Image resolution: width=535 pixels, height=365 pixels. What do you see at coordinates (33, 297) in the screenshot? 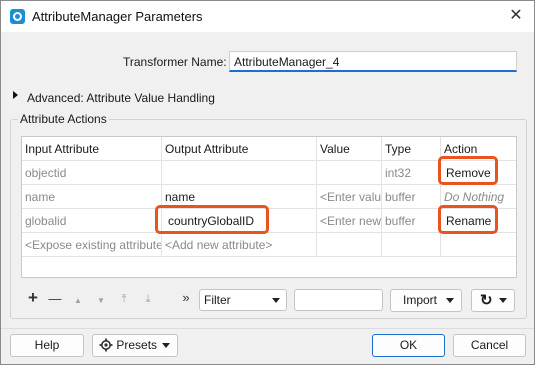
I see `add-icon: +` at bounding box center [33, 297].